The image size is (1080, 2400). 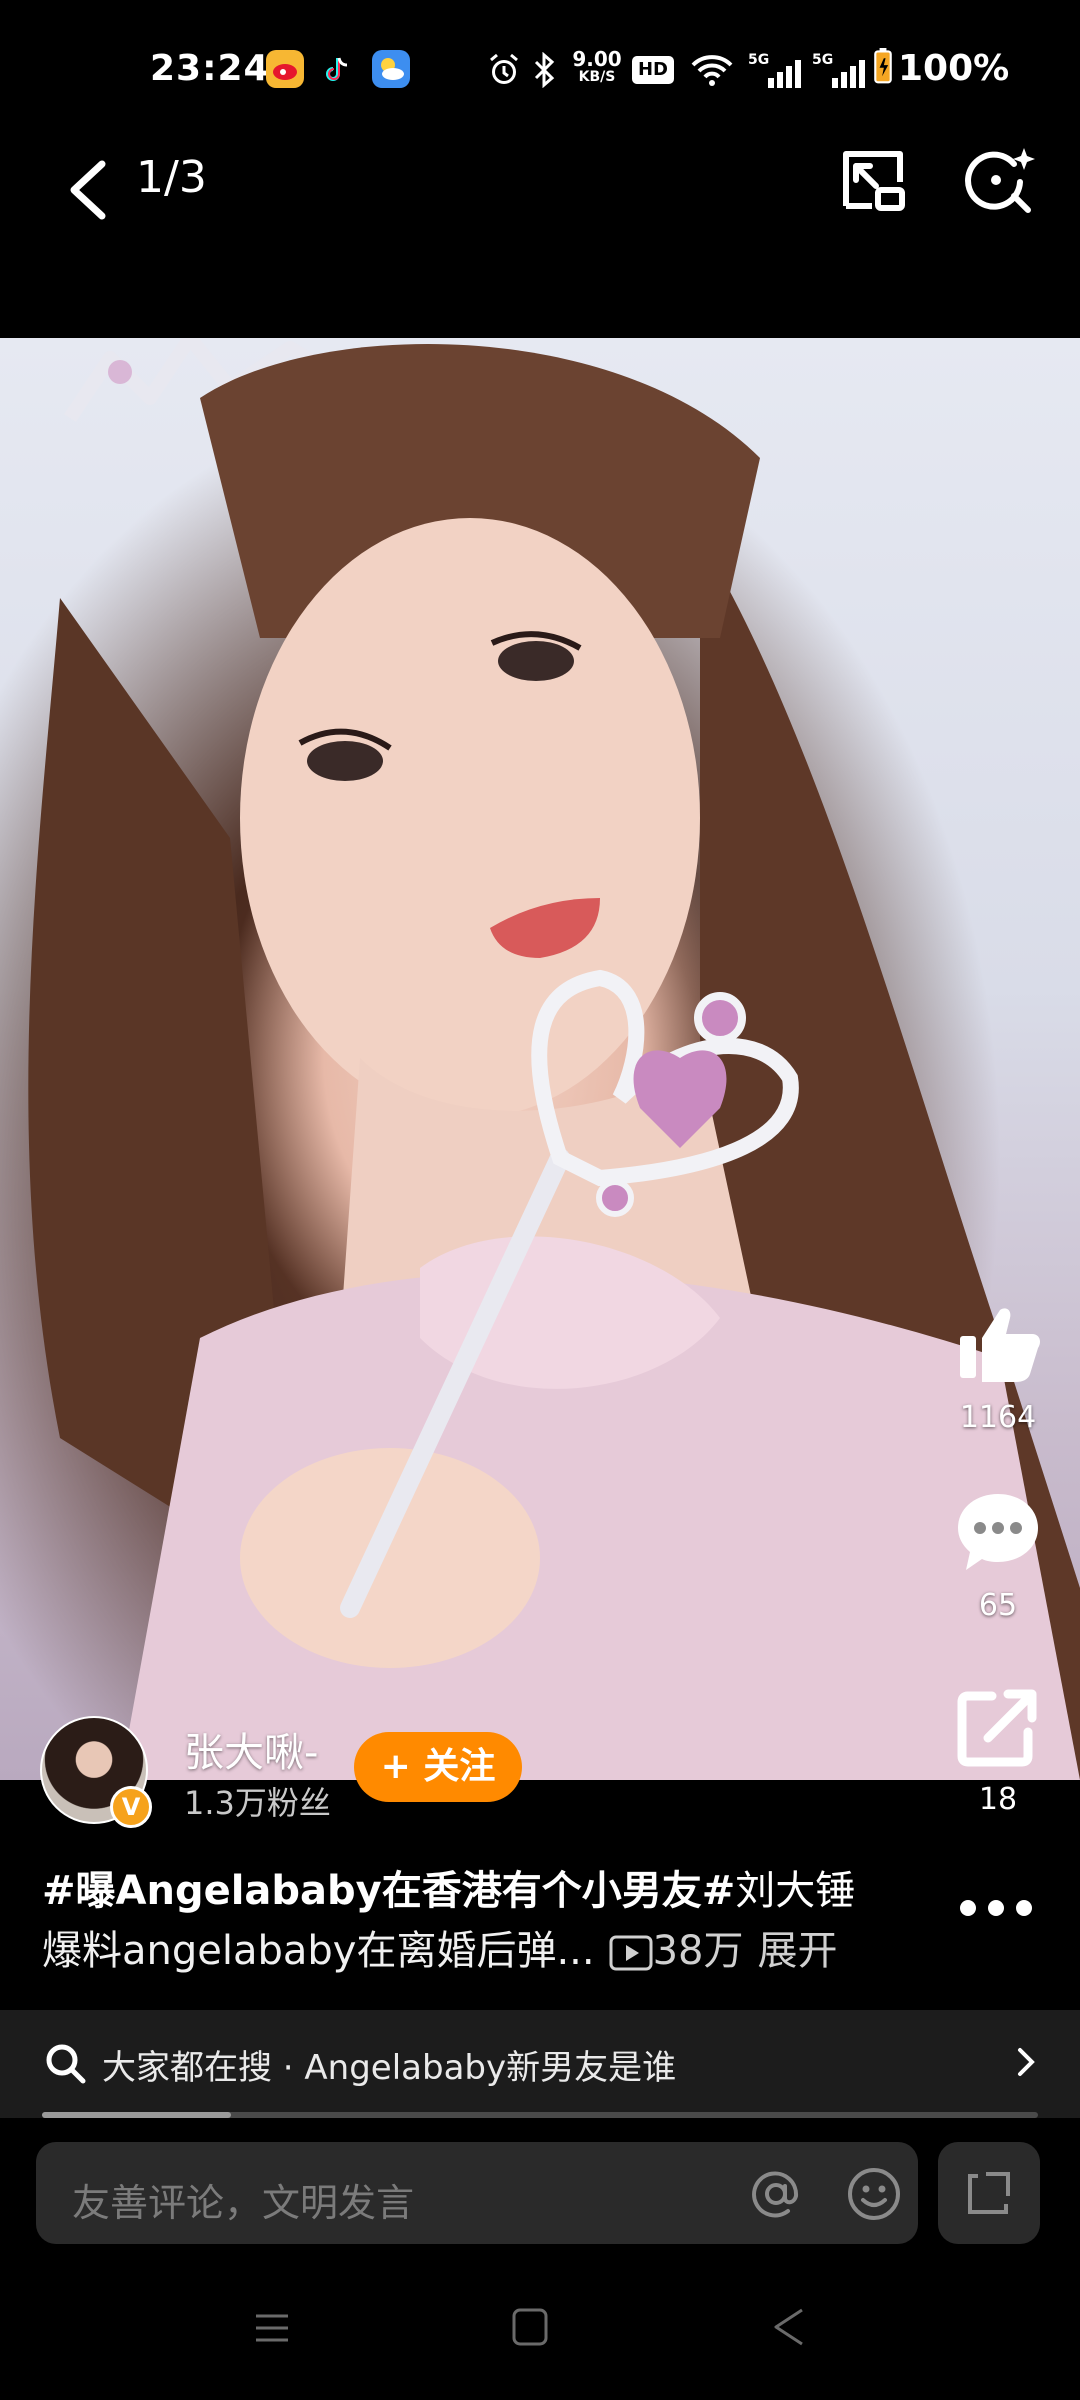 I want to click on thumbs-up-icon, so click(x=1000, y=1345).